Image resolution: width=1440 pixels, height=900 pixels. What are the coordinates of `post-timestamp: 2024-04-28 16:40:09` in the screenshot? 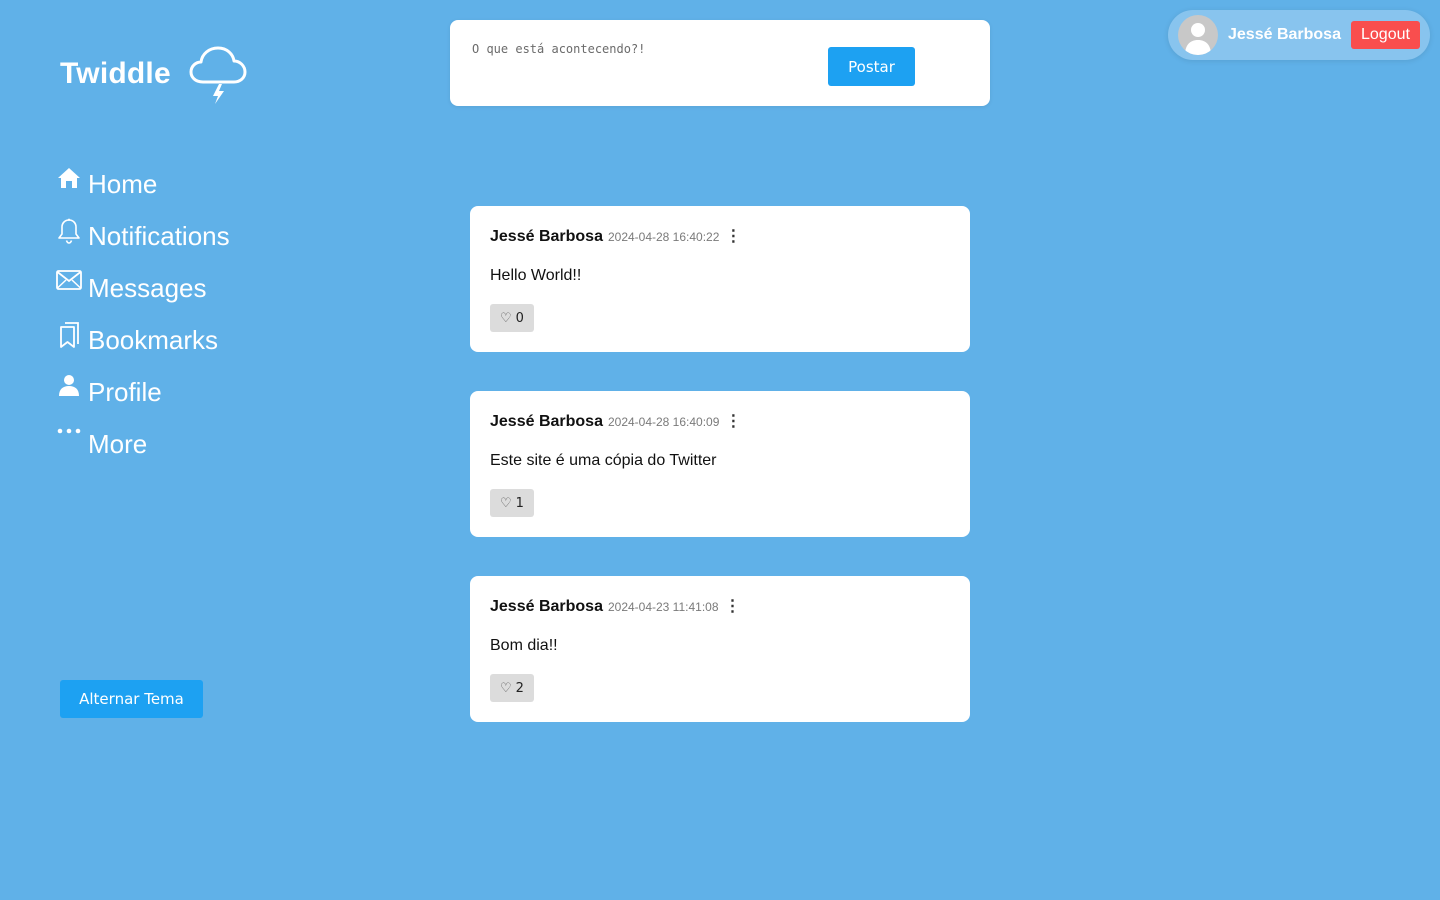 It's located at (663, 422).